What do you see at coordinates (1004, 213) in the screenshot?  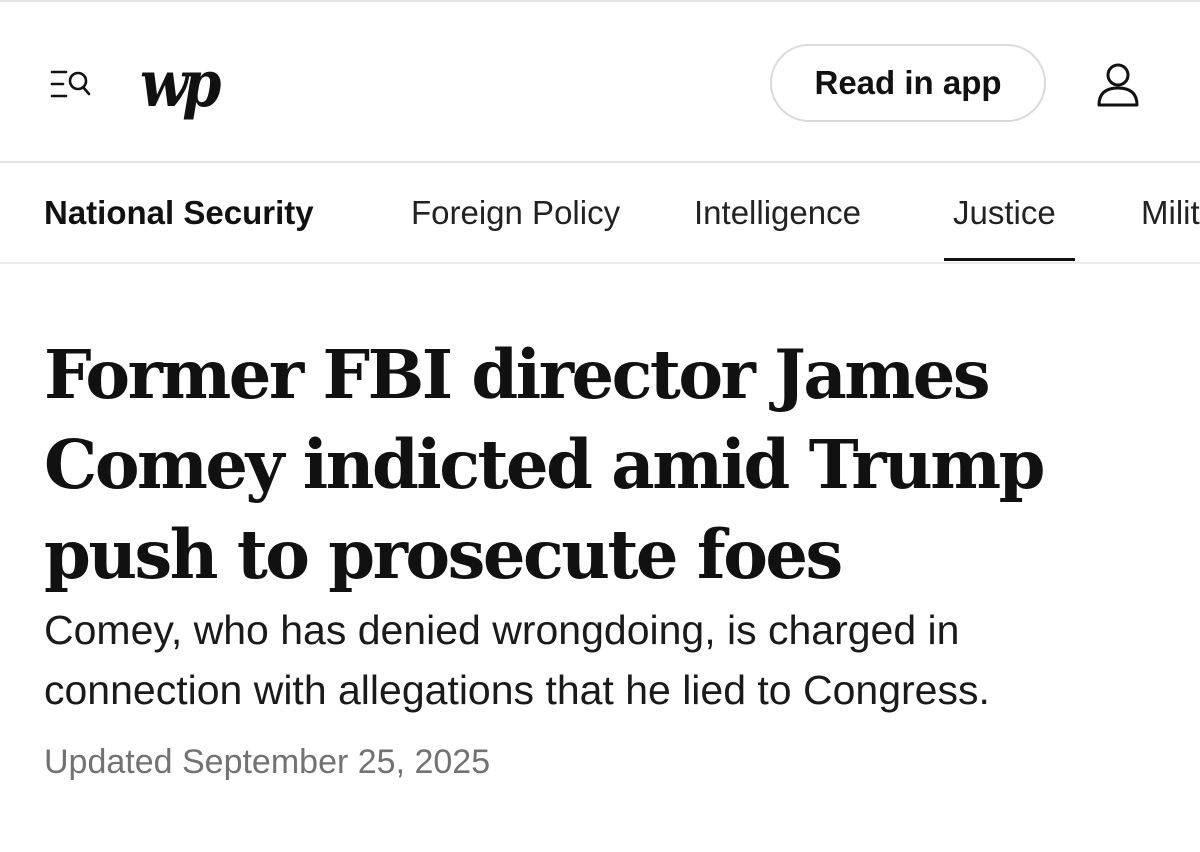 I see `subnav-item-justice: Justice` at bounding box center [1004, 213].